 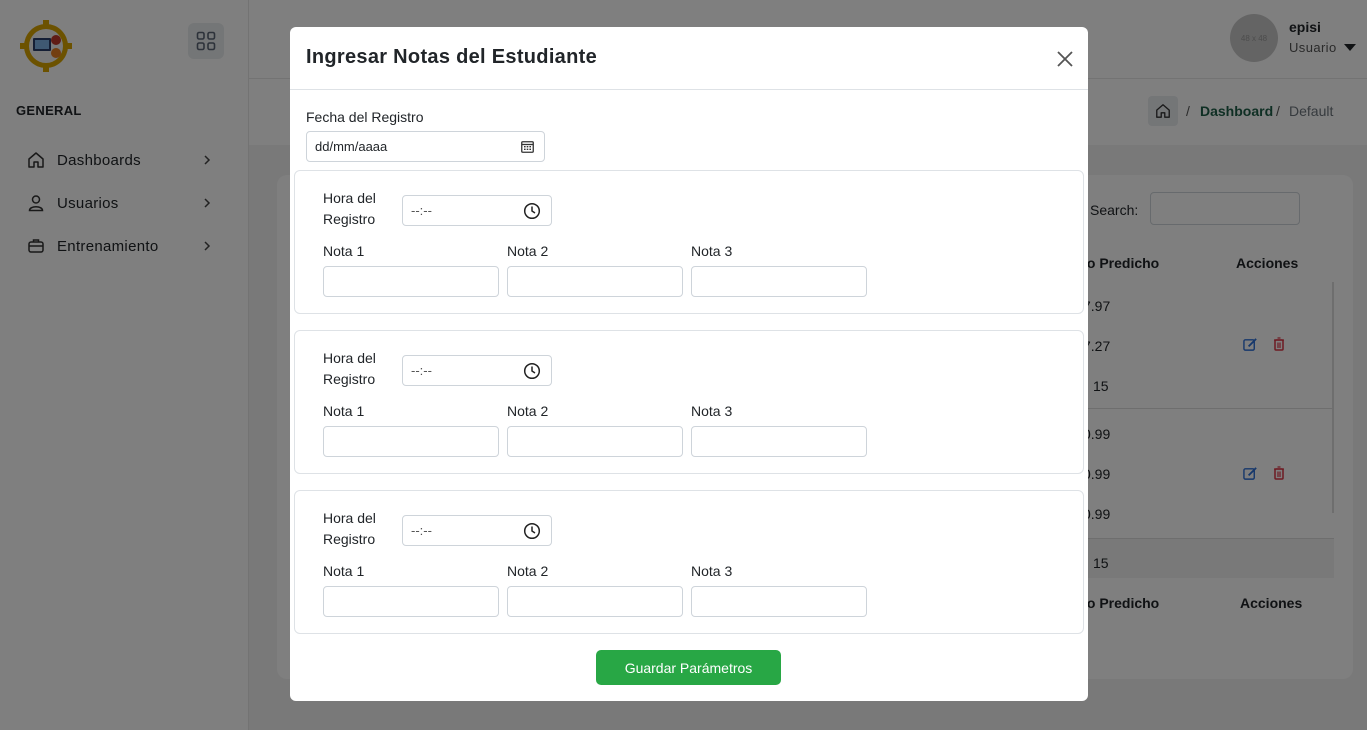 I want to click on fecha-label: Fecha del Registro, so click(x=365, y=117).